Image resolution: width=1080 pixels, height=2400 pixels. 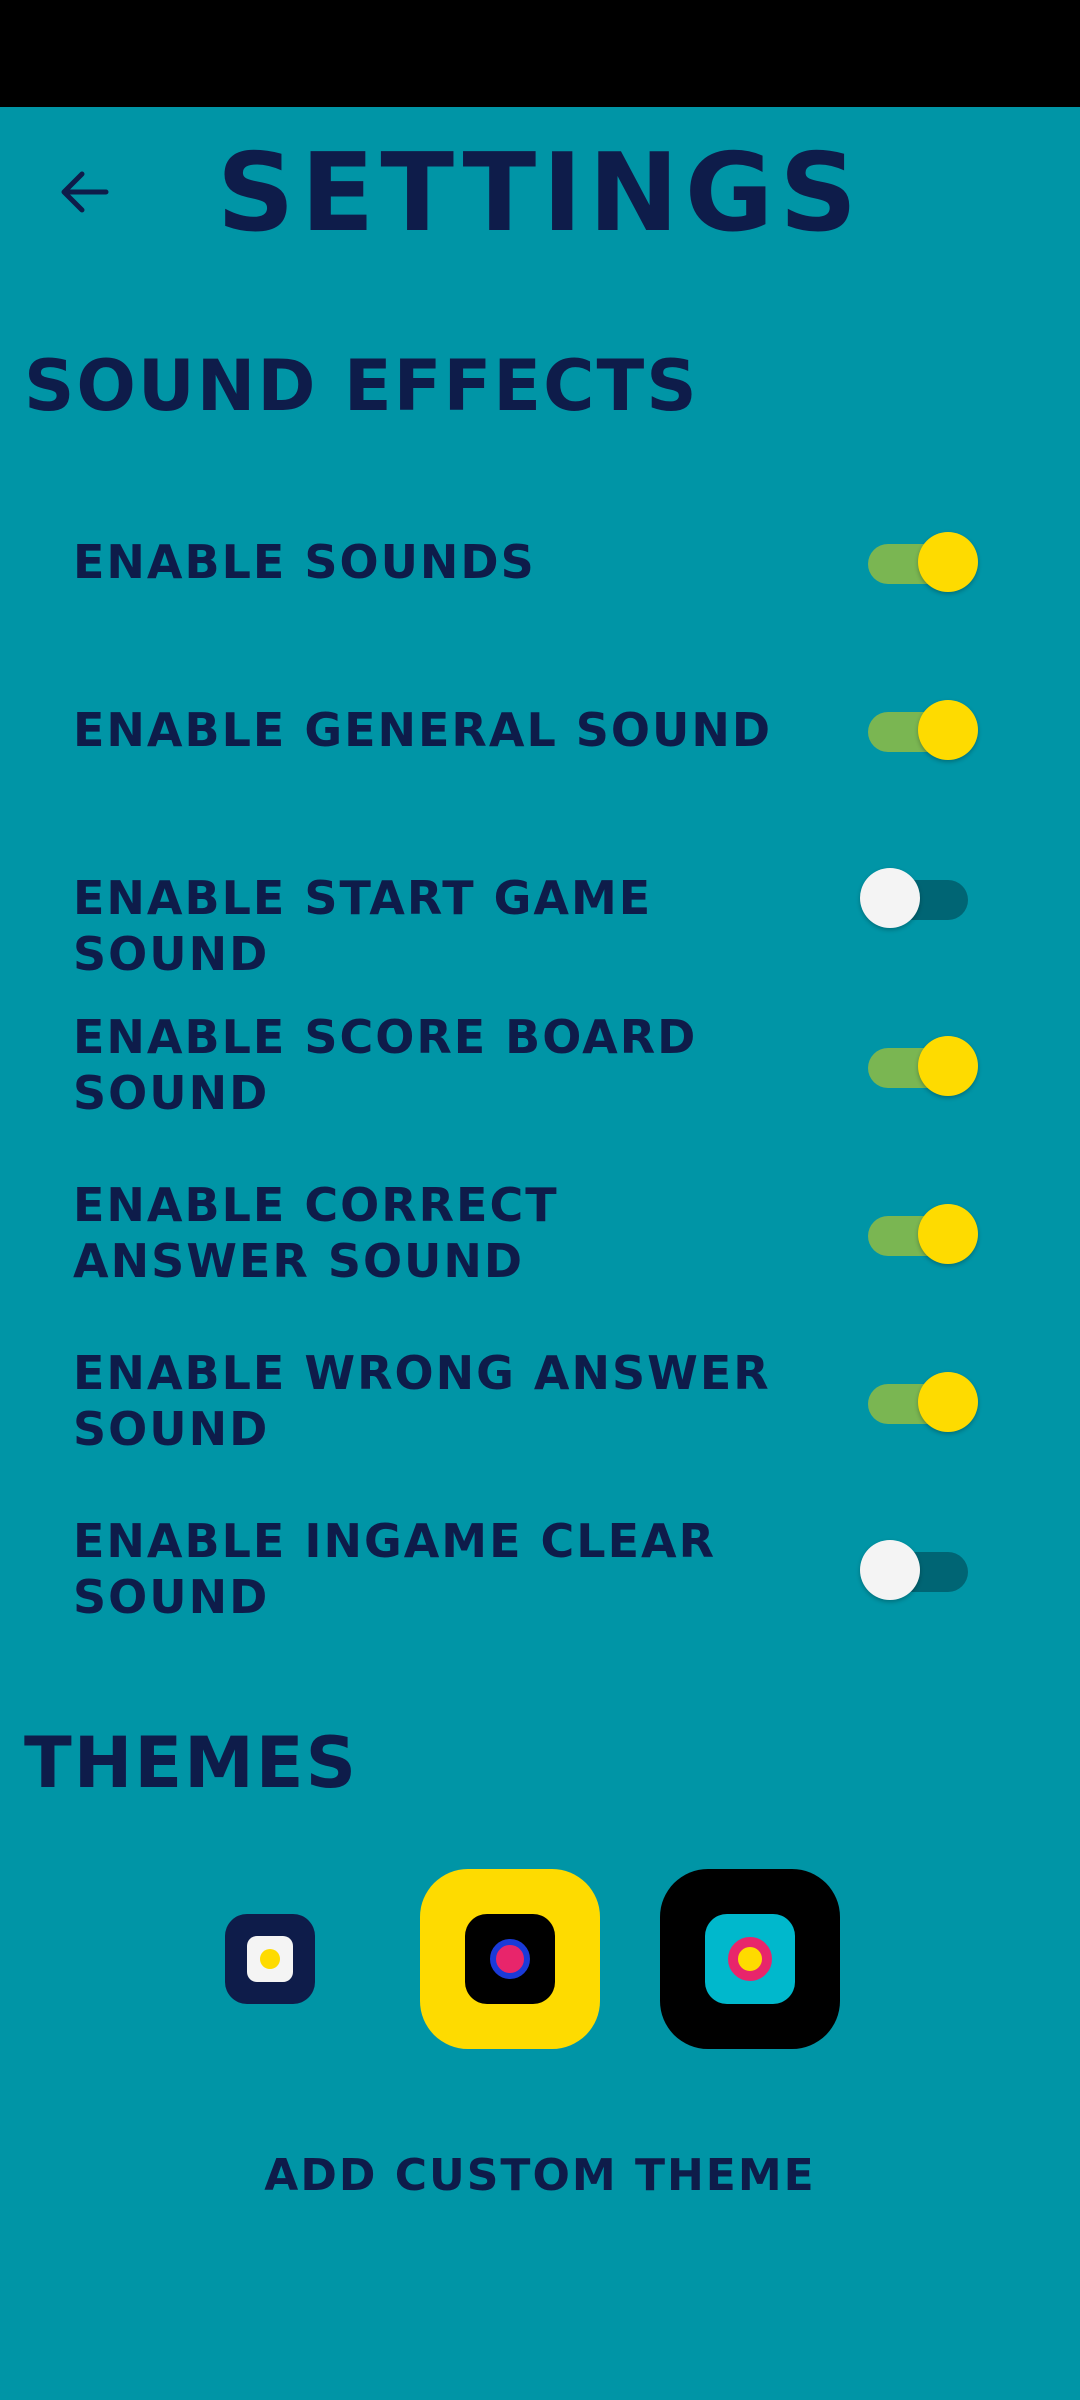 I want to click on setting-row-enable-correct-answer-sound: Enable correct answer sound, so click(x=540, y=1234).